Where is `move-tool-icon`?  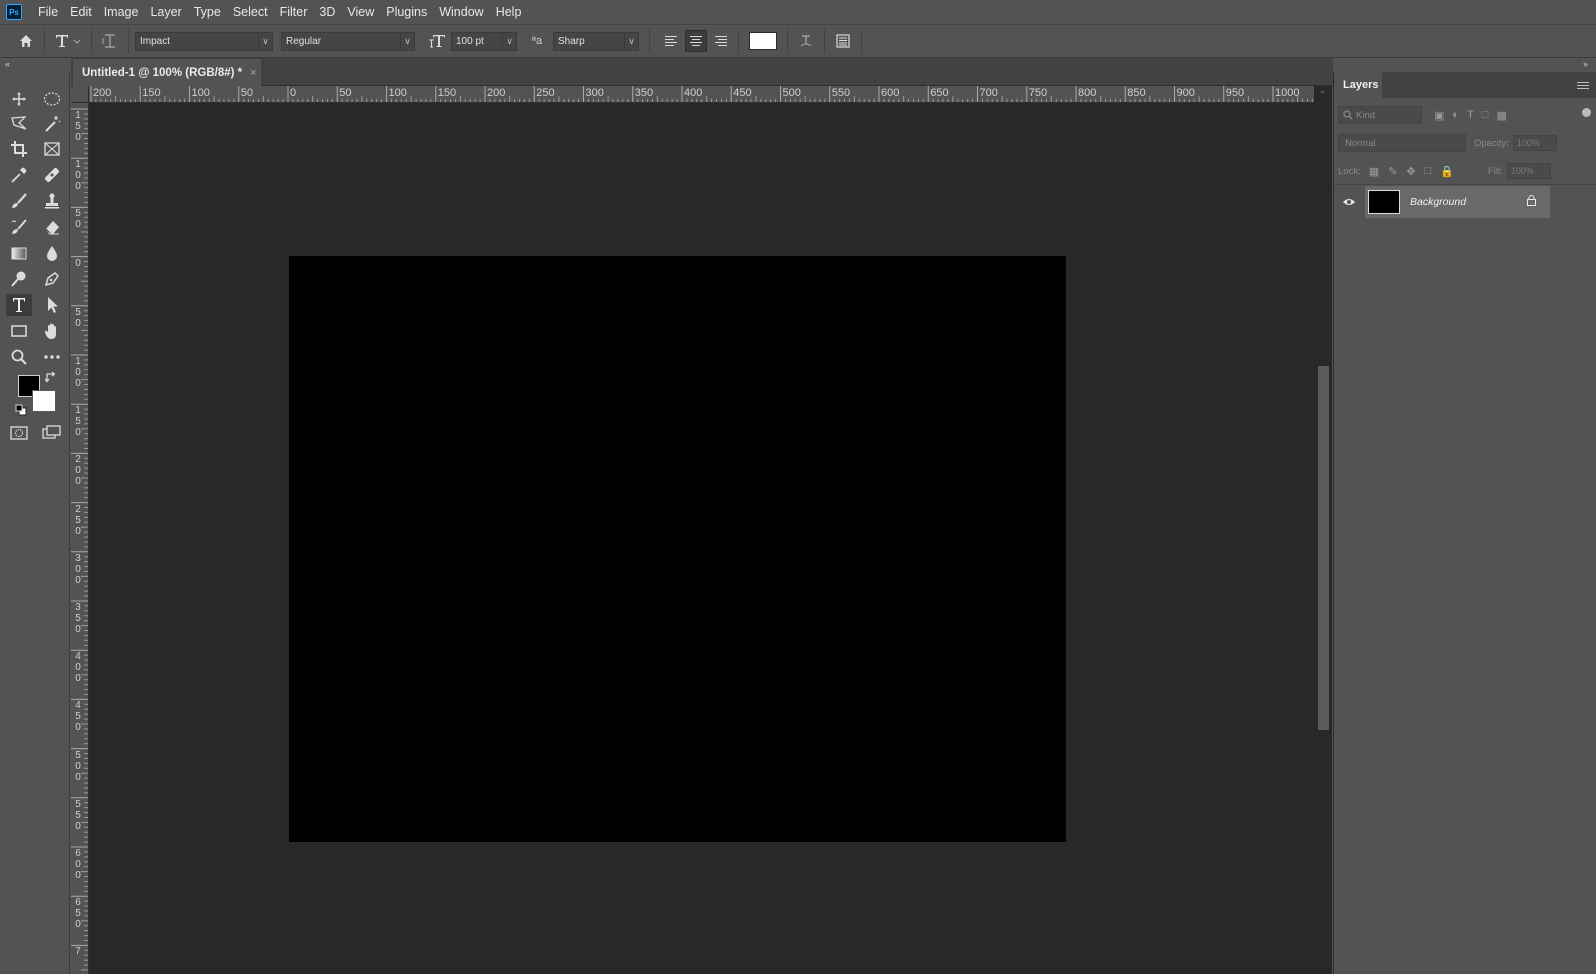 move-tool-icon is located at coordinates (19, 99).